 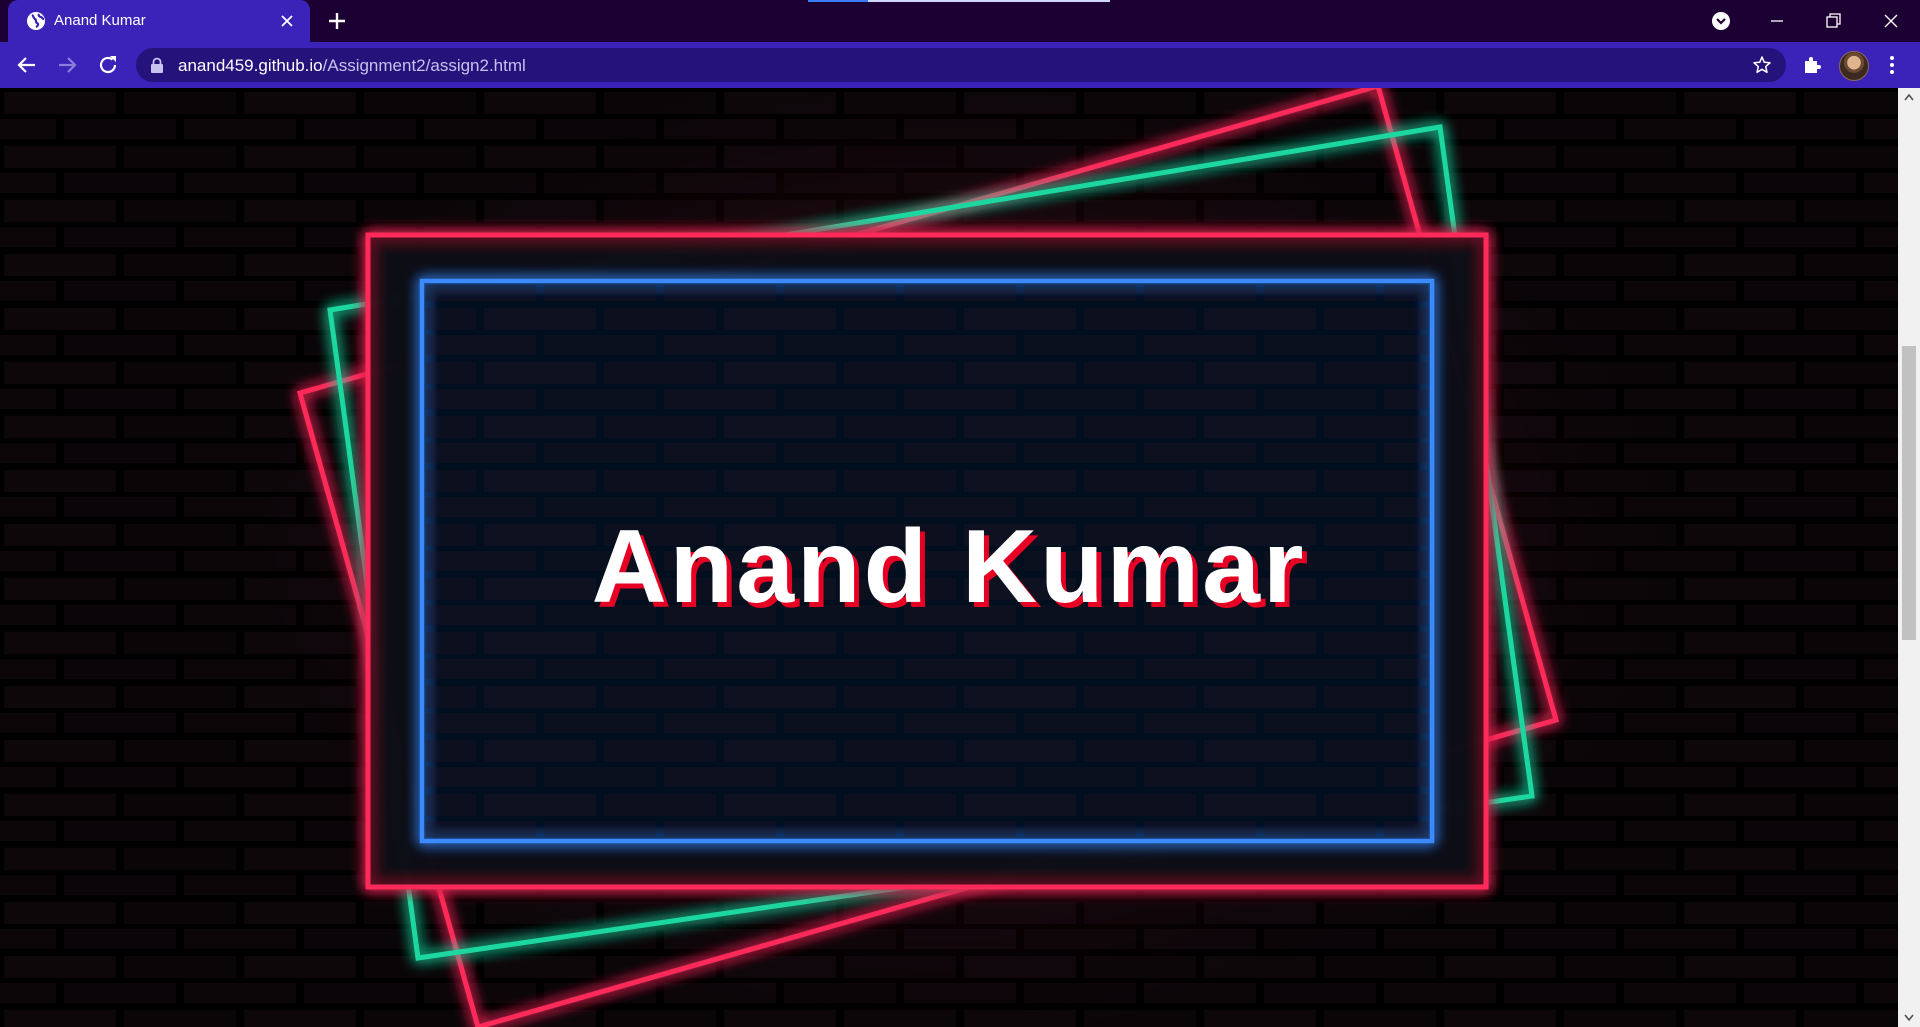 What do you see at coordinates (27, 65) in the screenshot?
I see `back-icon` at bounding box center [27, 65].